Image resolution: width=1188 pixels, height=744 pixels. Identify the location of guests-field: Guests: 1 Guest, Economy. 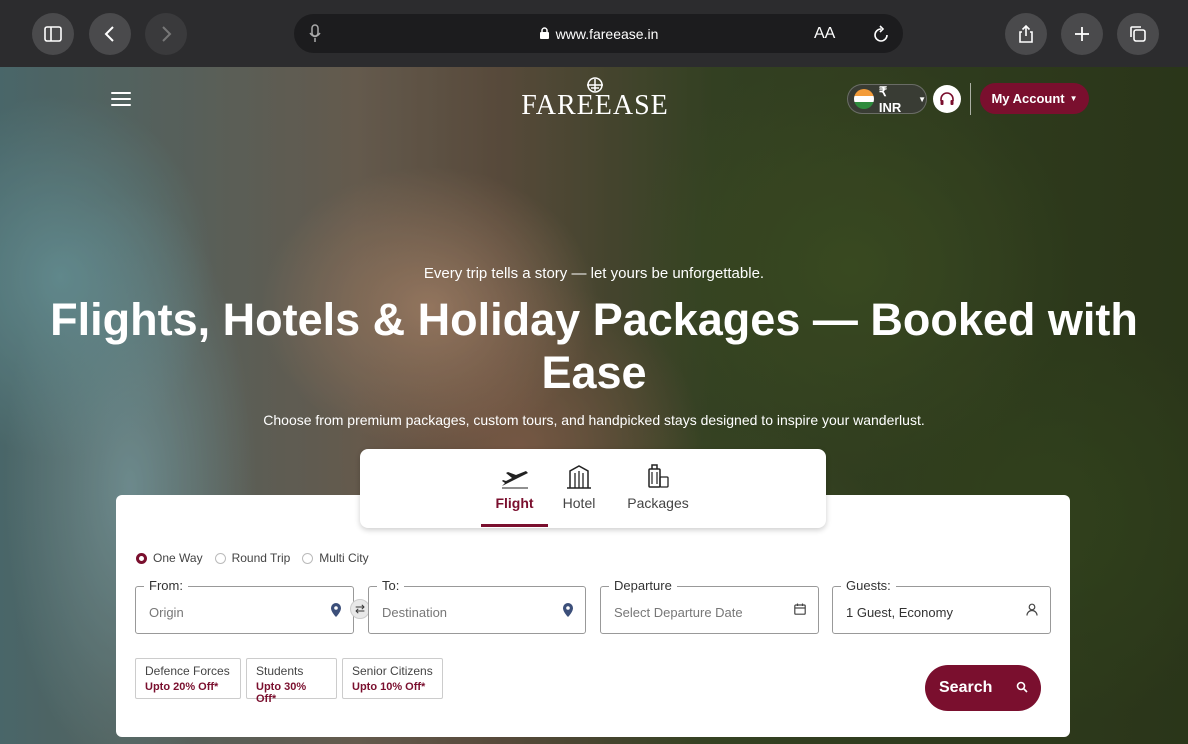
(941, 606).